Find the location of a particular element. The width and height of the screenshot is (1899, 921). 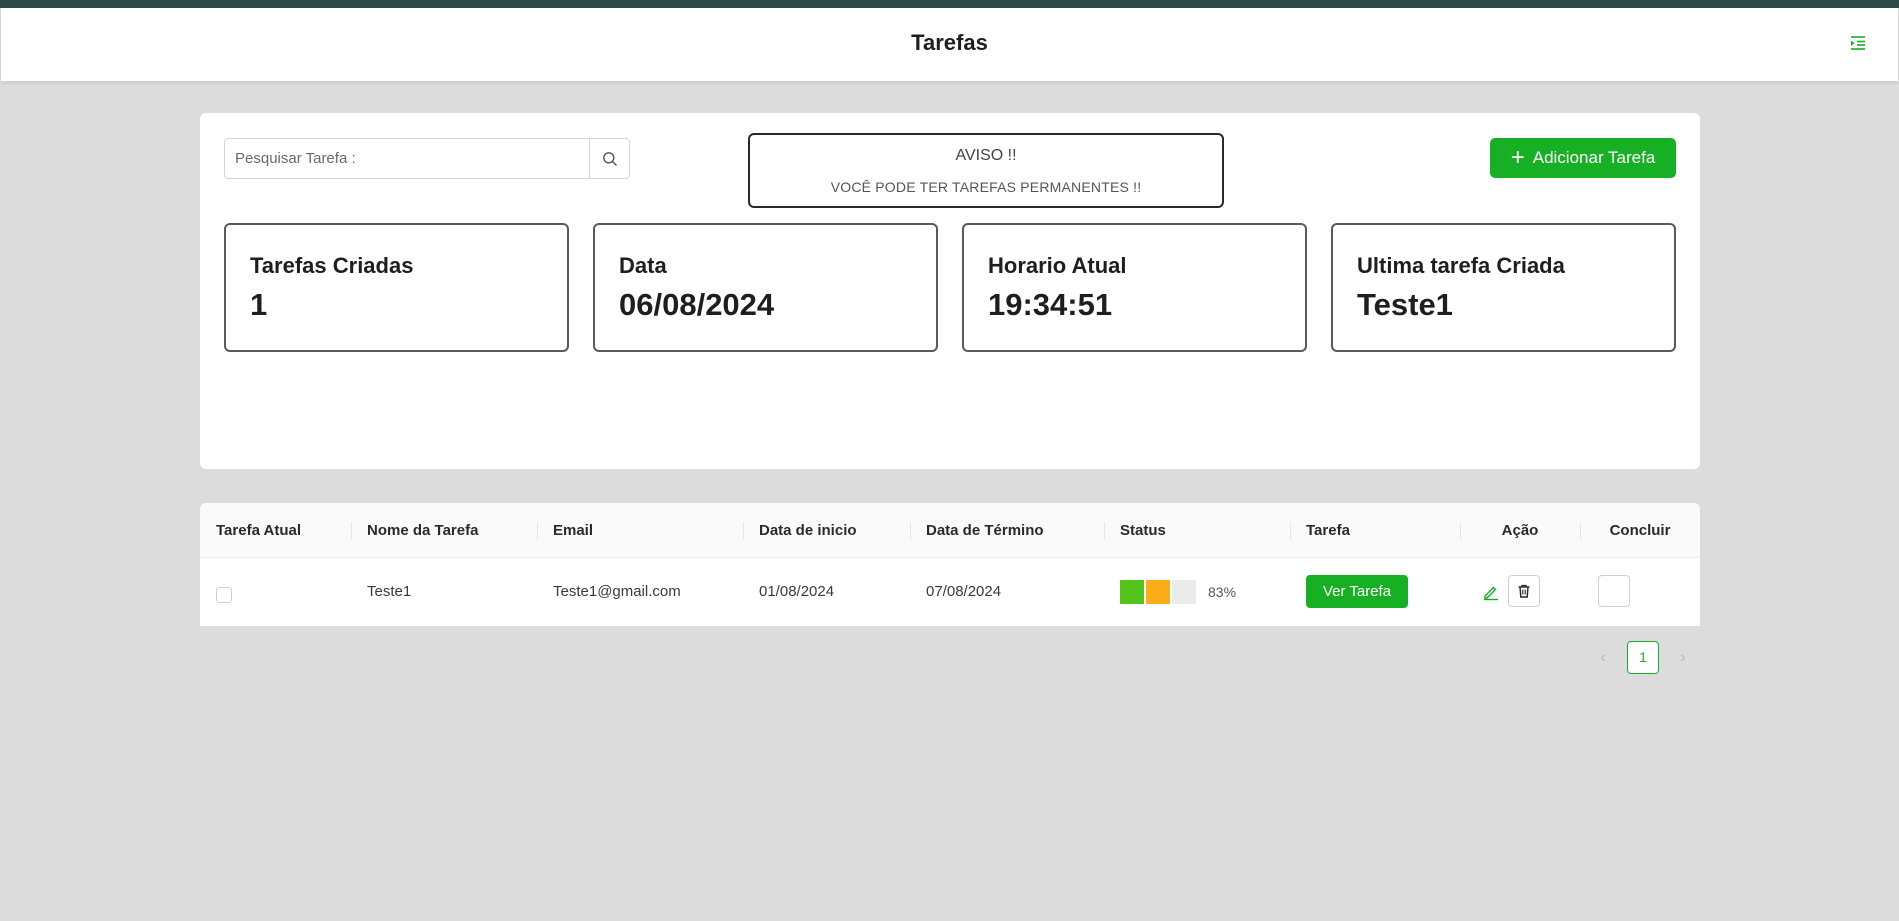

menu-unfold-icon is located at coordinates (1858, 43).